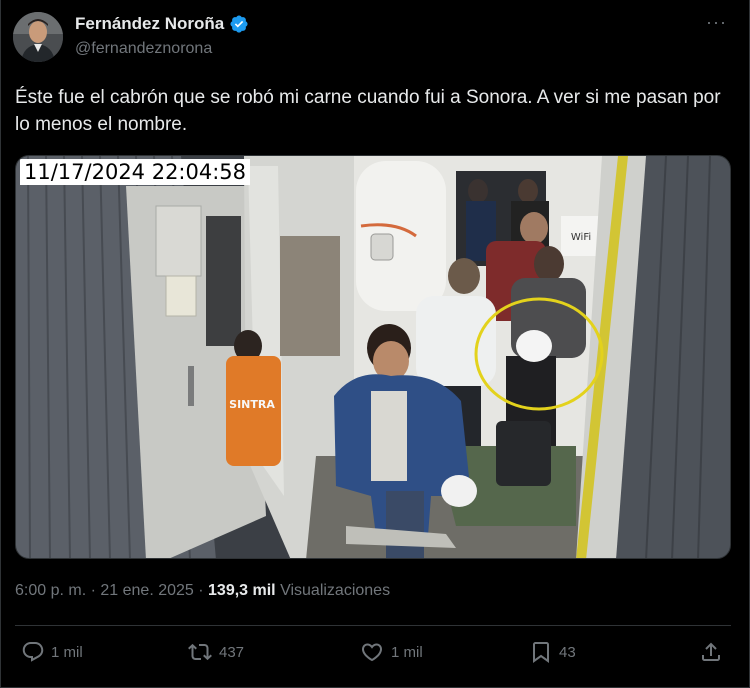 This screenshot has width=750, height=688. Describe the element at coordinates (335, 590) in the screenshot. I see `views-label: Visualizaciones` at that location.